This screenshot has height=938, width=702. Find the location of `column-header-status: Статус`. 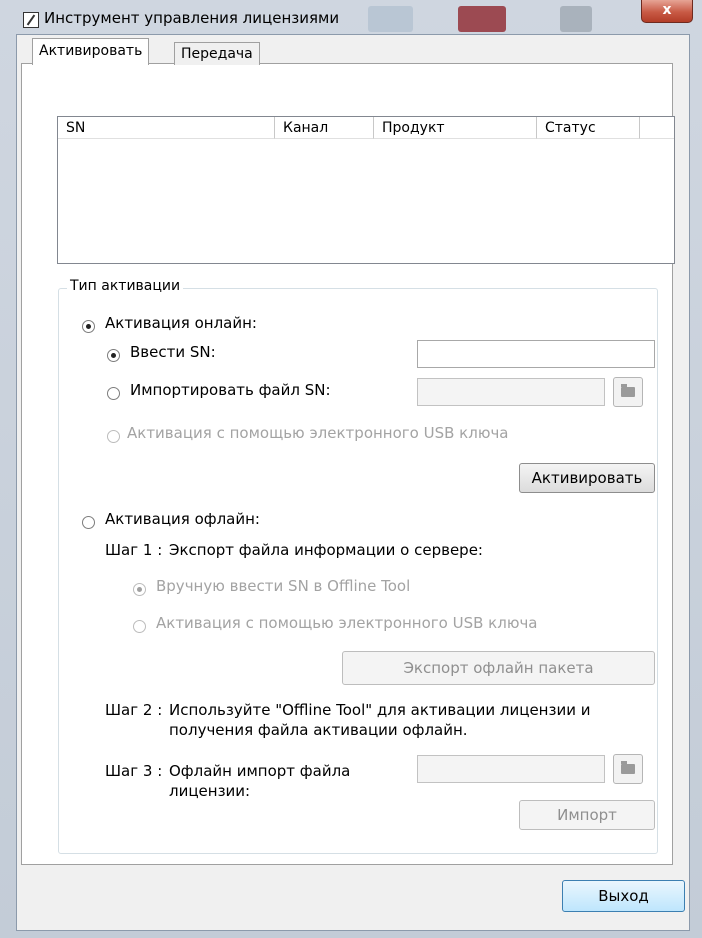

column-header-status: Статус is located at coordinates (588, 128).